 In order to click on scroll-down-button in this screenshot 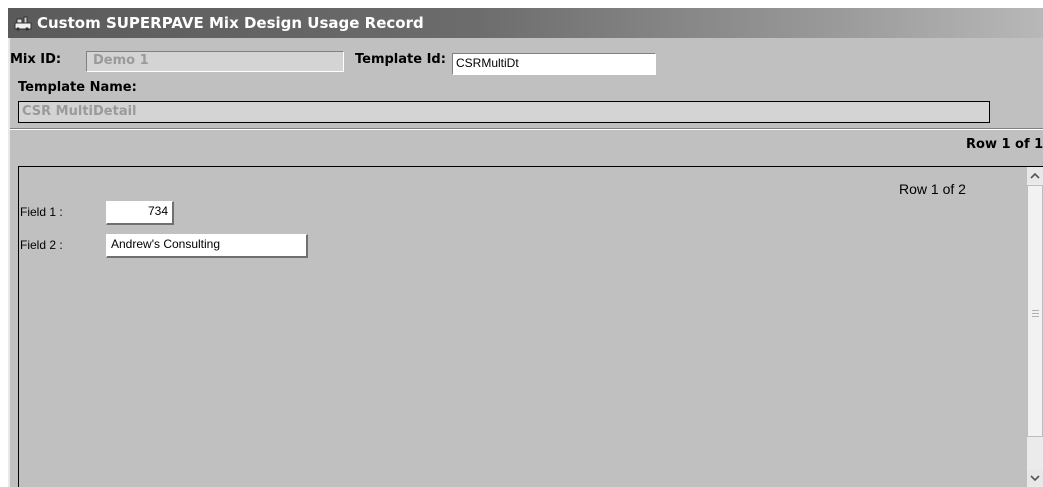, I will do `click(1035, 478)`.